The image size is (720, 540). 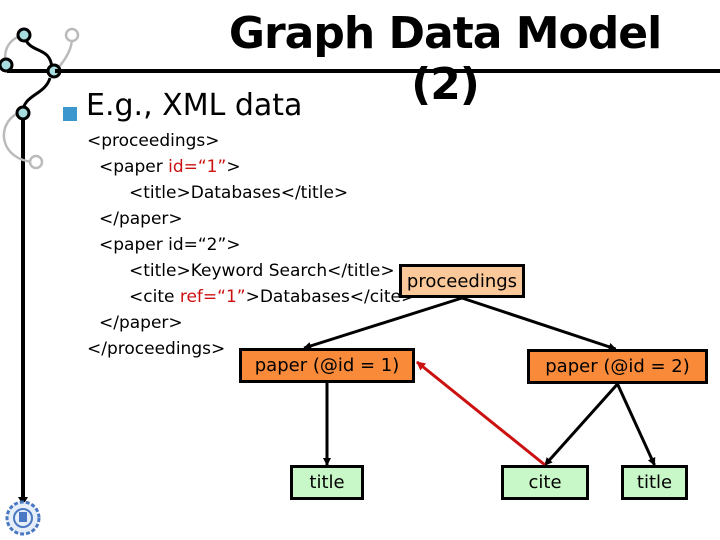 I want to click on node-label: cite, so click(x=545, y=482).